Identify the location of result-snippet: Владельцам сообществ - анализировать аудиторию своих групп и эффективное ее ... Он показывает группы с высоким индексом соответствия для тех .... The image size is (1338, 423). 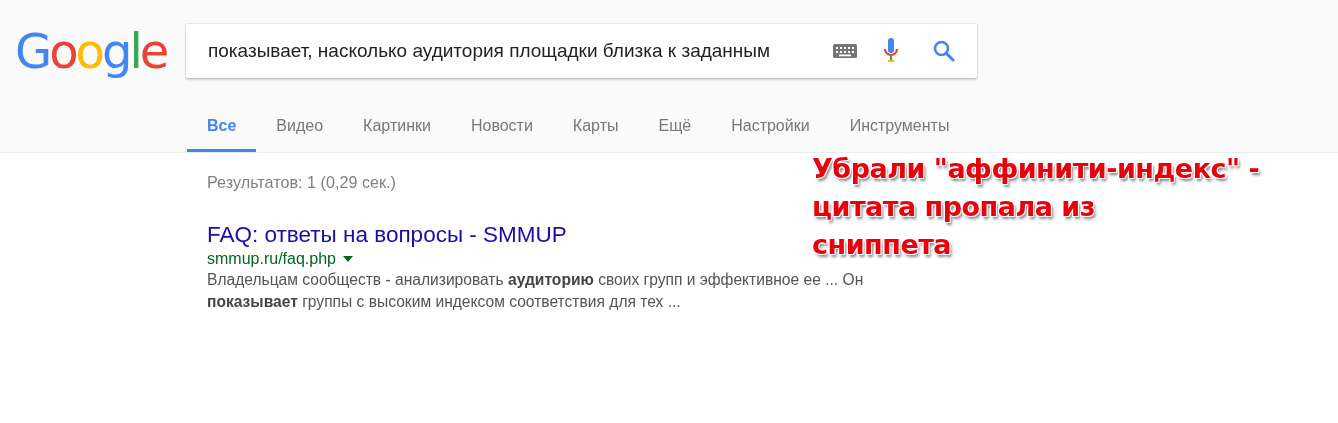
(536, 291).